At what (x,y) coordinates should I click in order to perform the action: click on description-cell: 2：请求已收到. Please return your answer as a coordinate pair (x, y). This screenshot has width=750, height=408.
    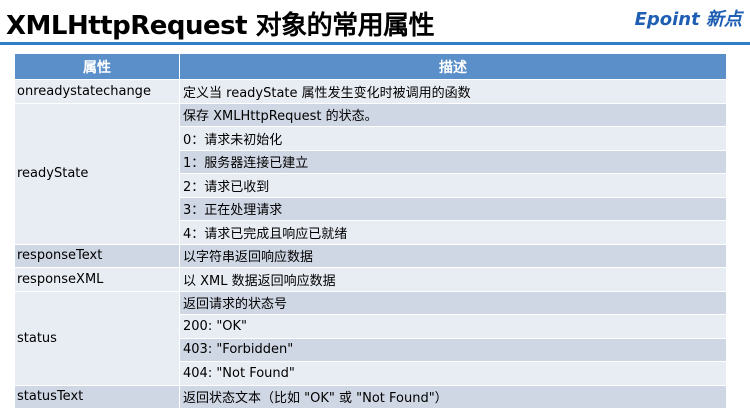
    Looking at the image, I should click on (453, 186).